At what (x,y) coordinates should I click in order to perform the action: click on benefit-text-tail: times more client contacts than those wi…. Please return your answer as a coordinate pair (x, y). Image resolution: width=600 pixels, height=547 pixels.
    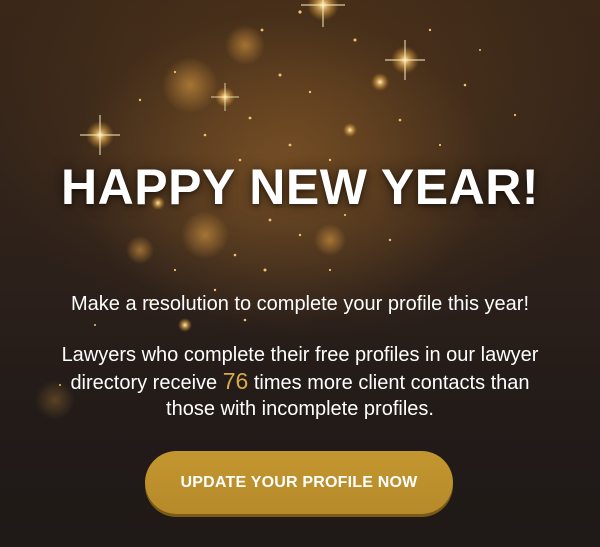
    Looking at the image, I should click on (348, 396).